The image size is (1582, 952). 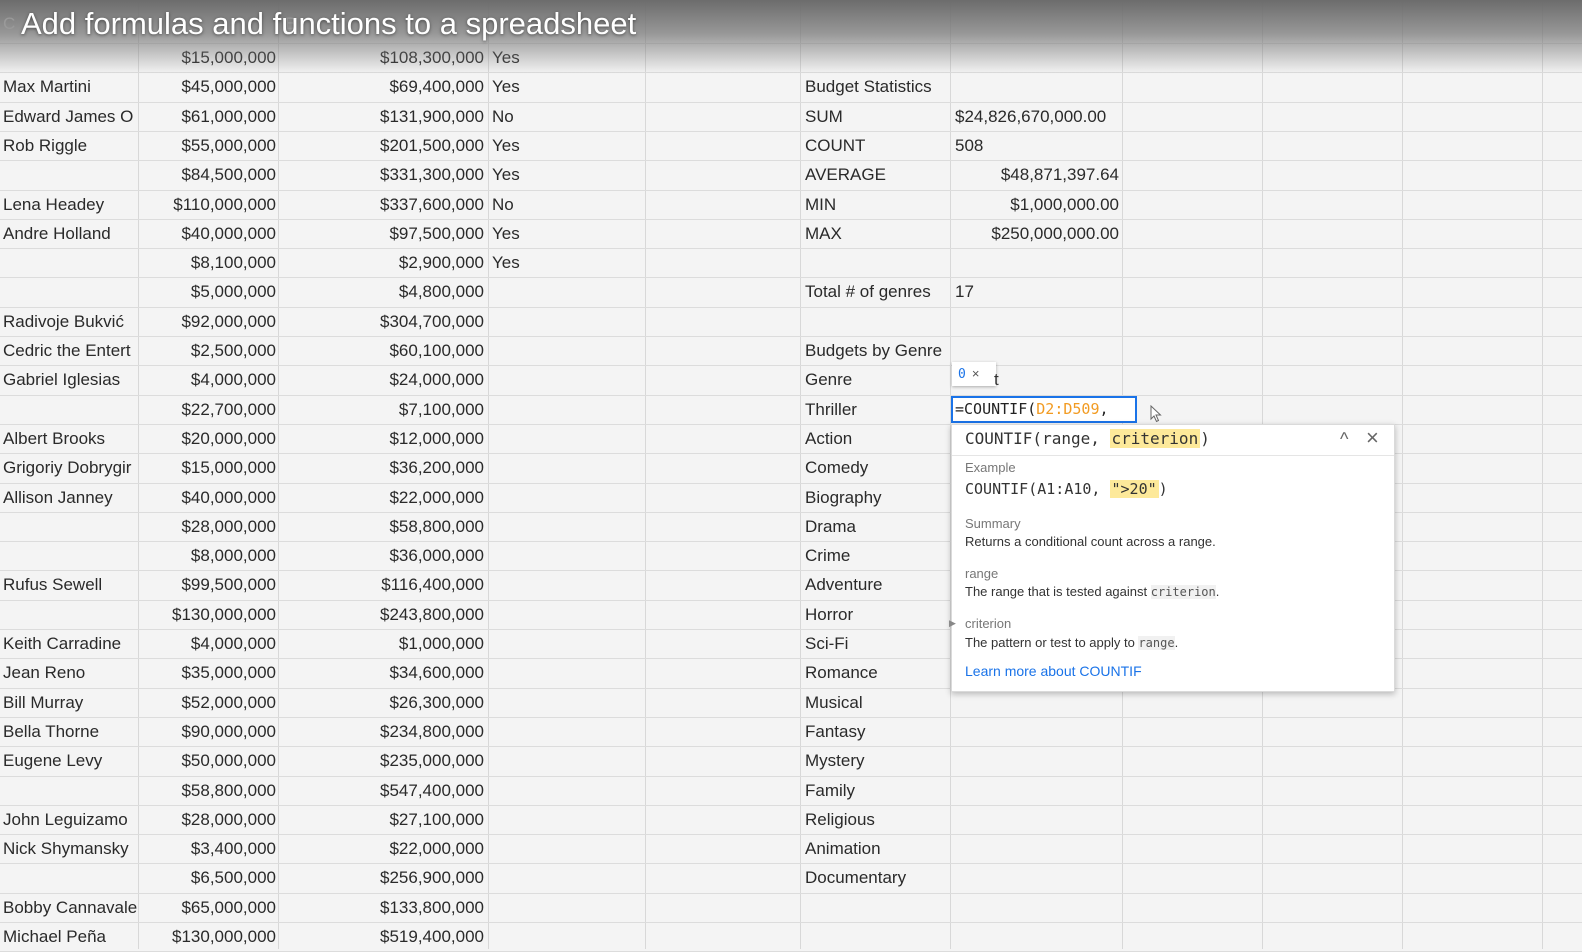 I want to click on budget-cell: $3,400,000, so click(x=208, y=848).